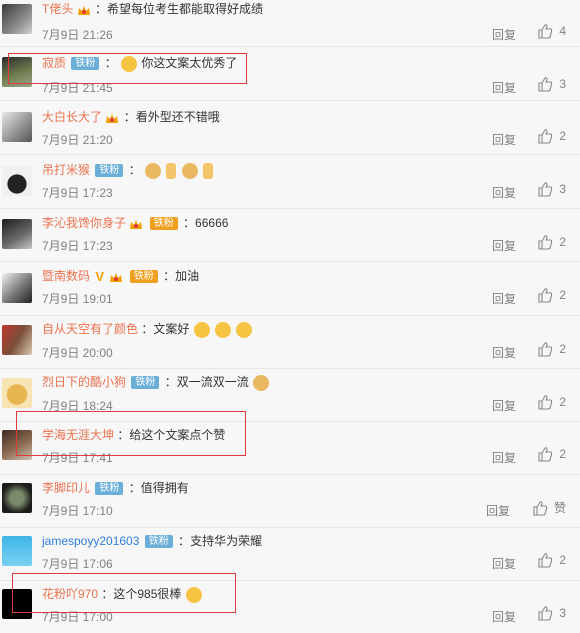 This screenshot has height=633, width=580. Describe the element at coordinates (171, 435) in the screenshot. I see `comment-text: ：给这个文案点个赞` at that location.